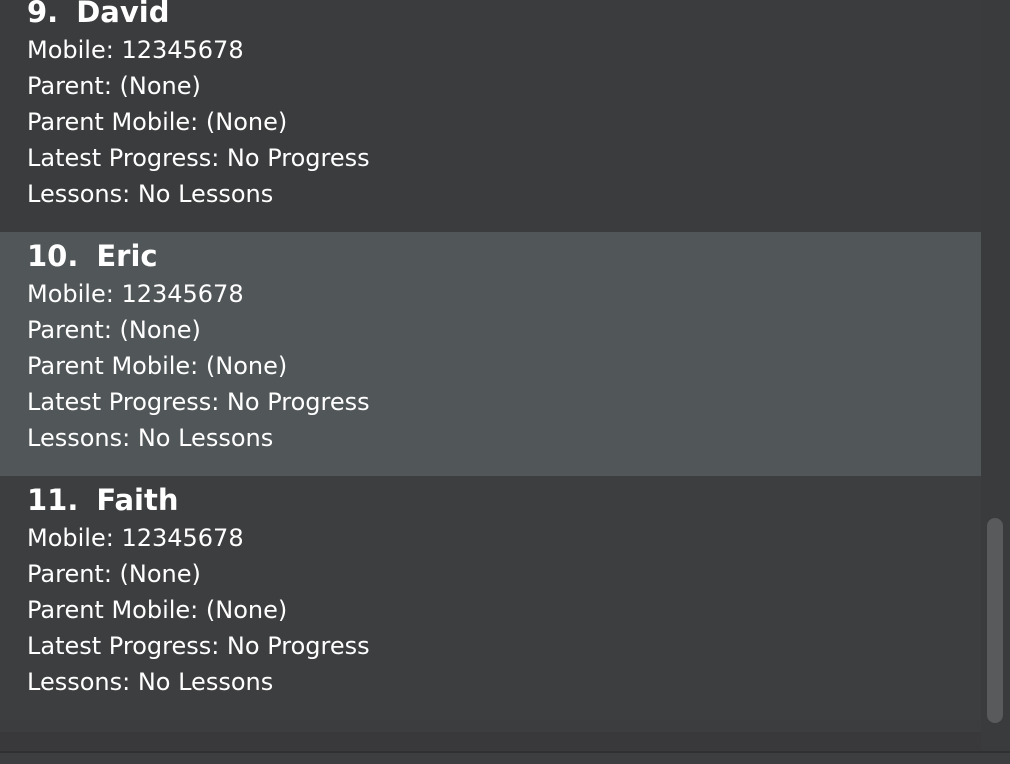 Image resolution: width=1010 pixels, height=764 pixels. What do you see at coordinates (504, 254) in the screenshot?
I see `student-card-header: 10. Eric` at bounding box center [504, 254].